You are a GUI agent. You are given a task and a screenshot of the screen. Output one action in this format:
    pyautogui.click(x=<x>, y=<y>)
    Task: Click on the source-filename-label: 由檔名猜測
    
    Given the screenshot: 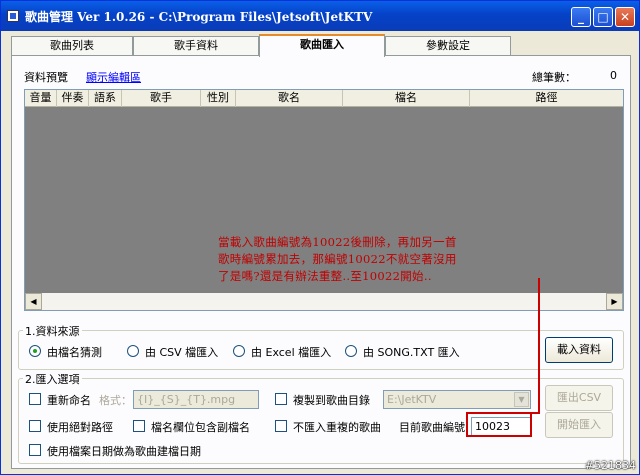 What is the action you would take?
    pyautogui.click(x=74, y=352)
    